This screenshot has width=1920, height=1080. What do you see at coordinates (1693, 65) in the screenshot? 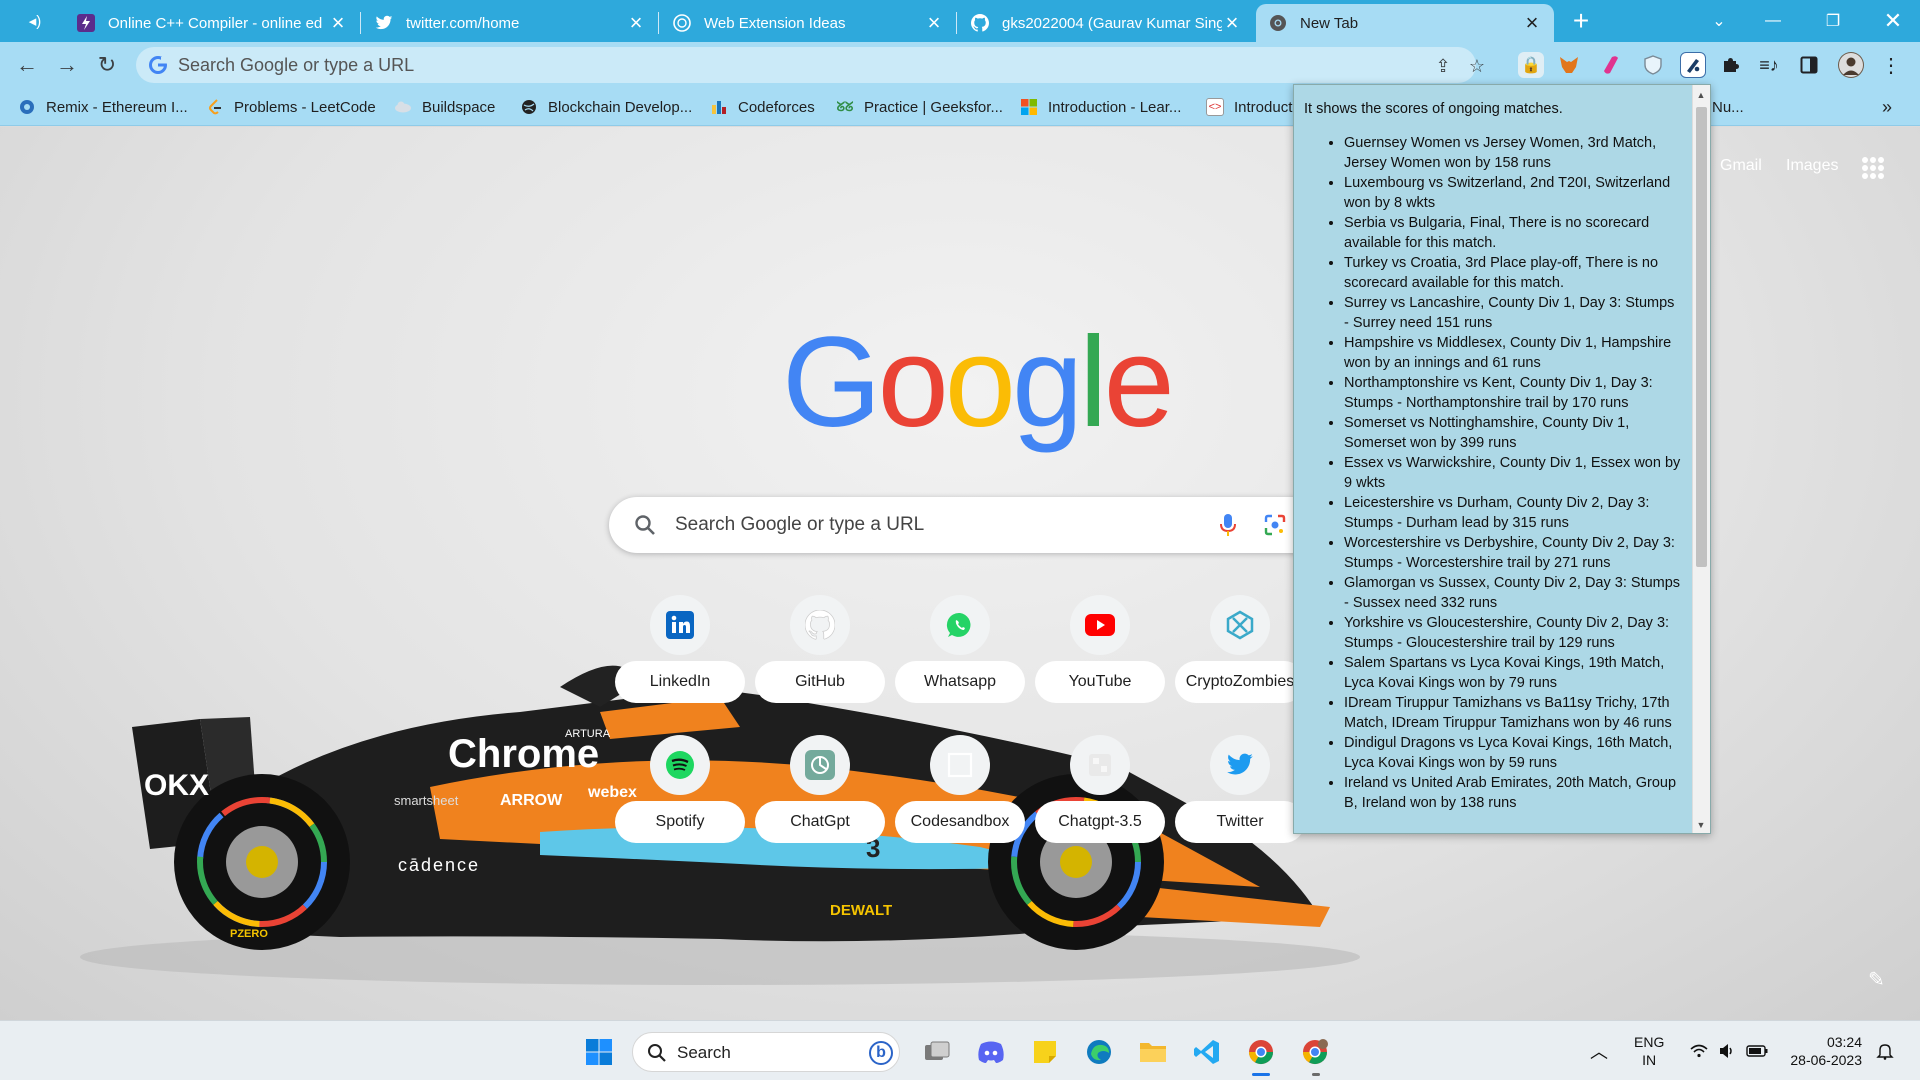
I see `cricket-extension-icon` at bounding box center [1693, 65].